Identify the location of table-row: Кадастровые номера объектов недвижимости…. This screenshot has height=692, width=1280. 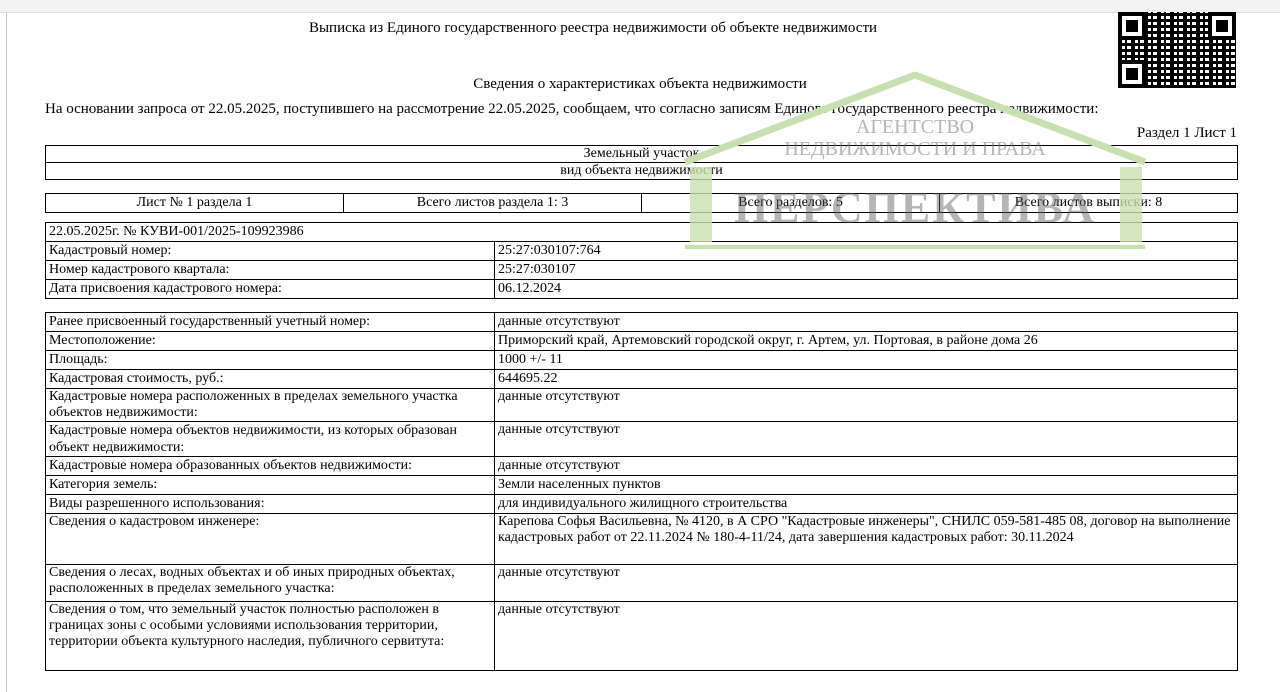
(641, 439).